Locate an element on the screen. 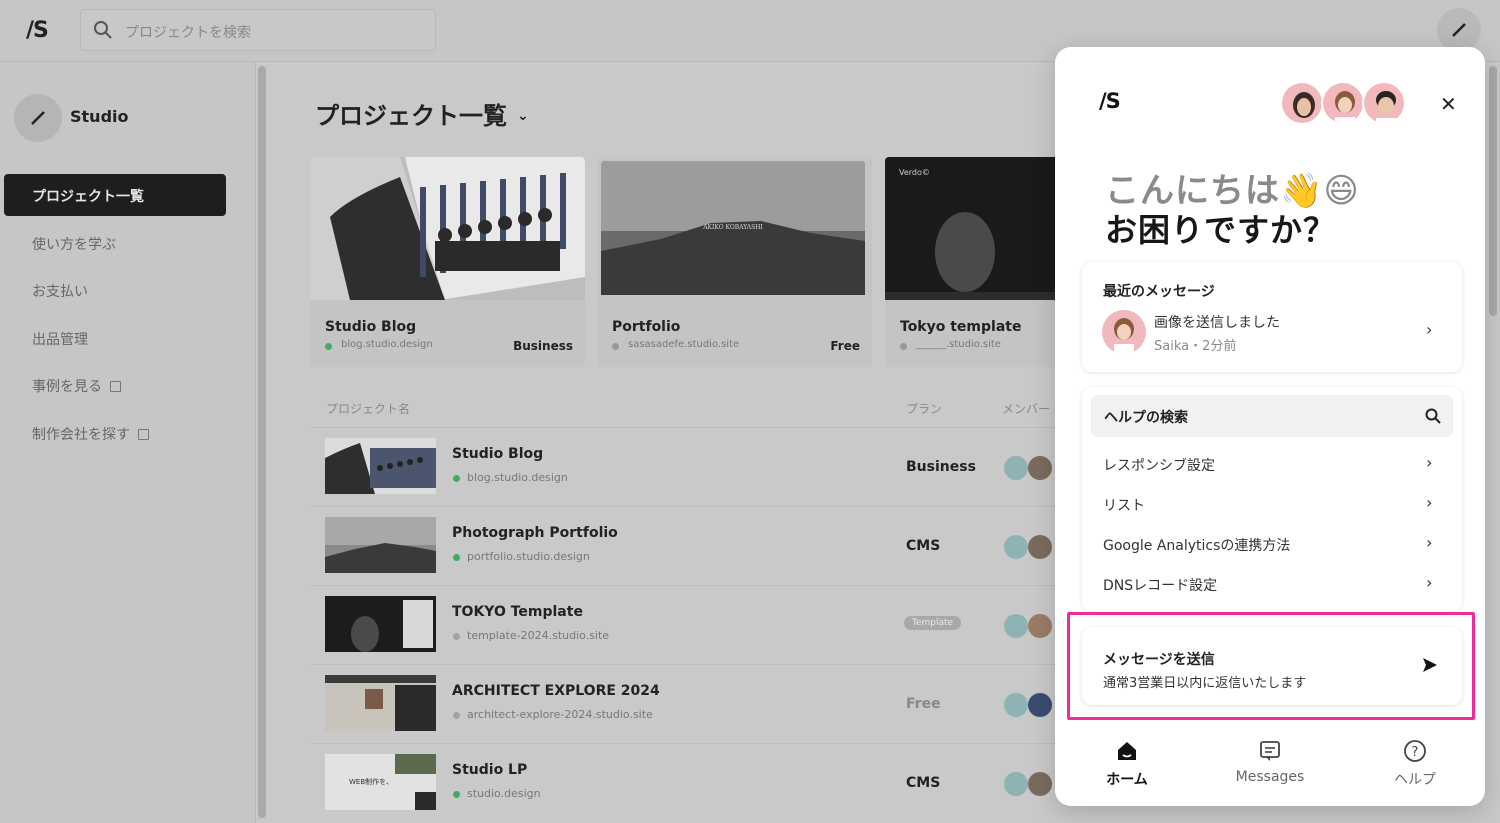 This screenshot has height=823, width=1500. tab-label: Messages is located at coordinates (1270, 777).